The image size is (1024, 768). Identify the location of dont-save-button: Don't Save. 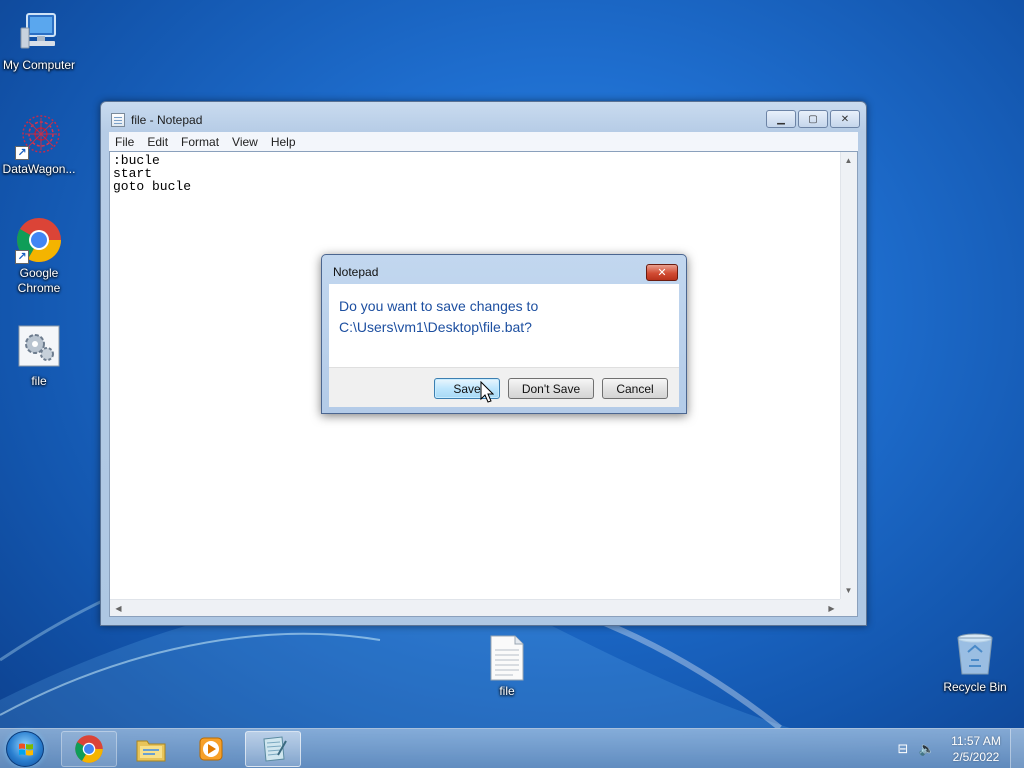
(551, 388).